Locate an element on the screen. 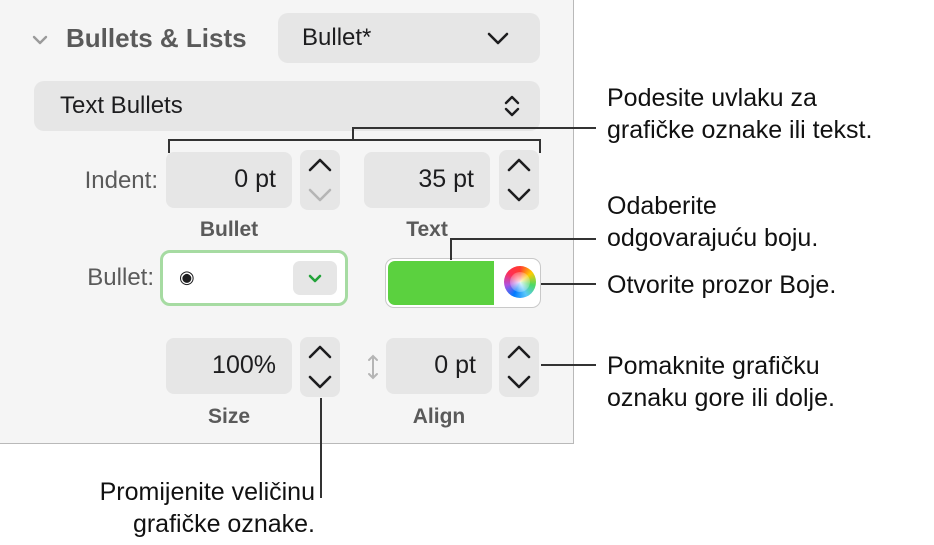 The height and width of the screenshot is (545, 934). bullet-indent-sublabel: Bullet is located at coordinates (229, 229).